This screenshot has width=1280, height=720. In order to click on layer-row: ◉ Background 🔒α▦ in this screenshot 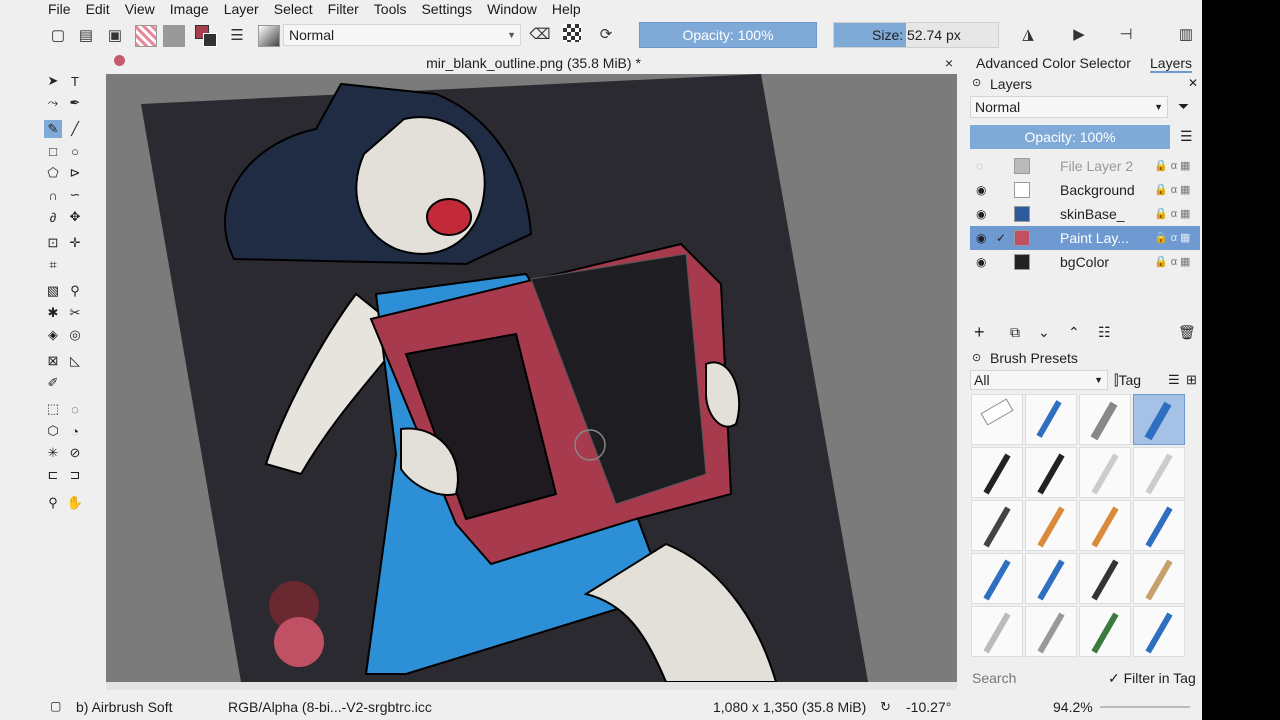, I will do `click(1085, 190)`.